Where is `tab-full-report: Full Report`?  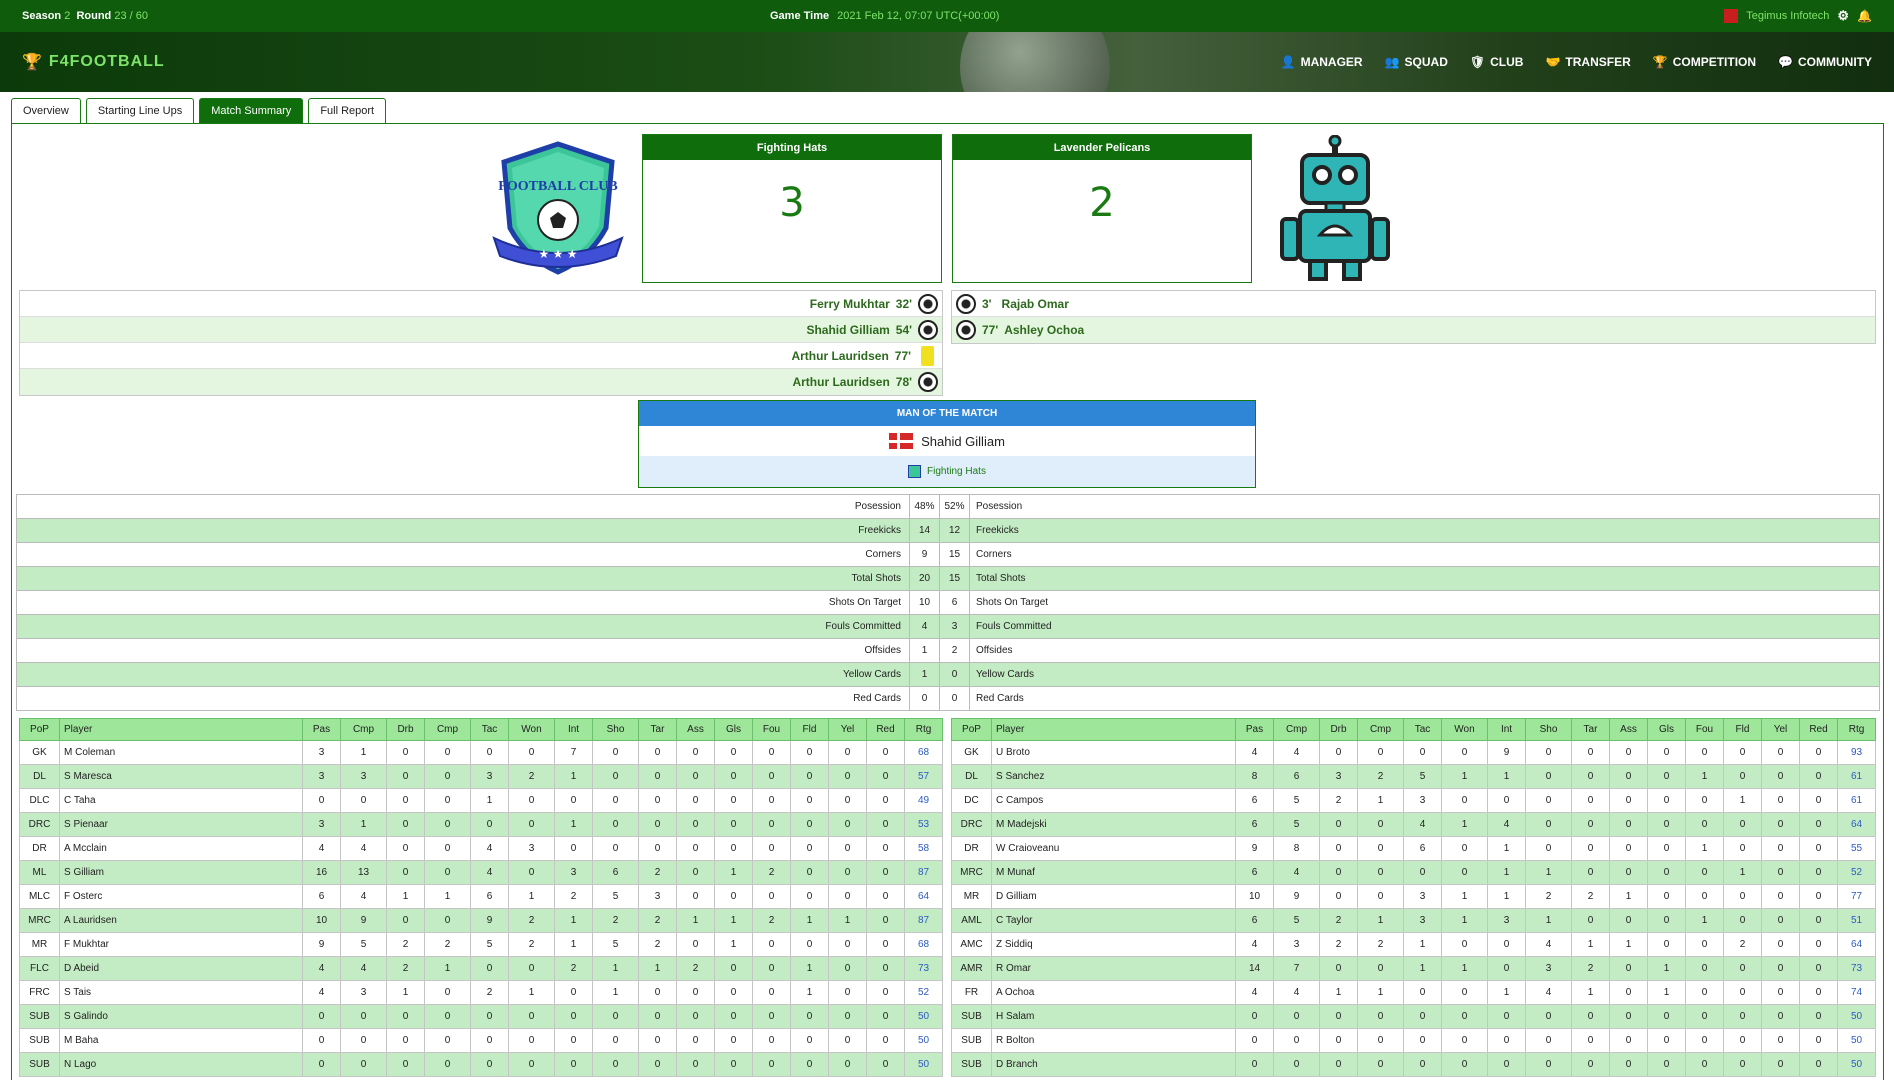 tab-full-report: Full Report is located at coordinates (347, 110).